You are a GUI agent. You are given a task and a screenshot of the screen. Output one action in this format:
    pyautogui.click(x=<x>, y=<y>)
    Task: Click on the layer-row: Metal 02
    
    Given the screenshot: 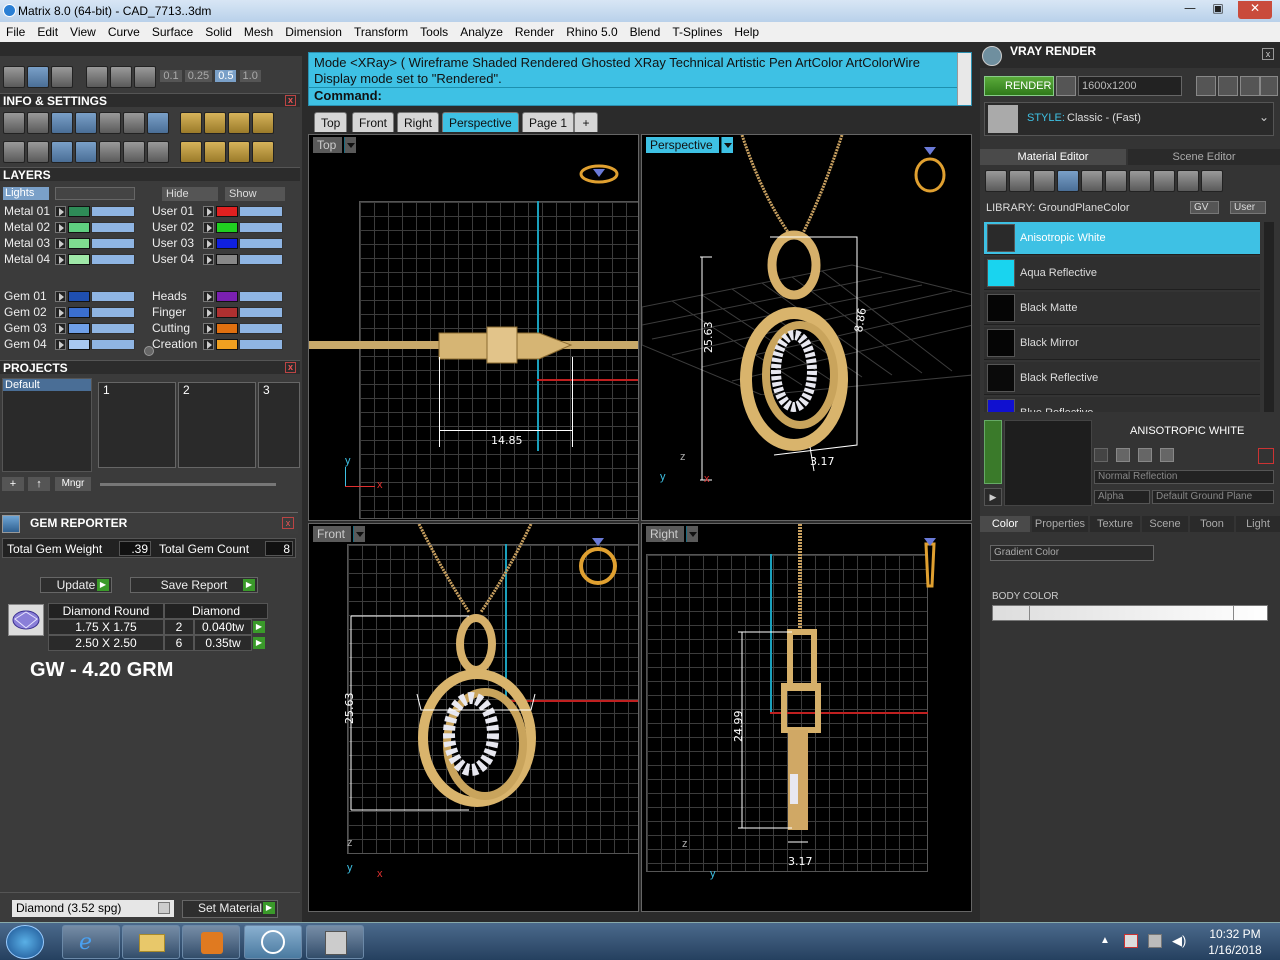 What is the action you would take?
    pyautogui.click(x=75, y=227)
    